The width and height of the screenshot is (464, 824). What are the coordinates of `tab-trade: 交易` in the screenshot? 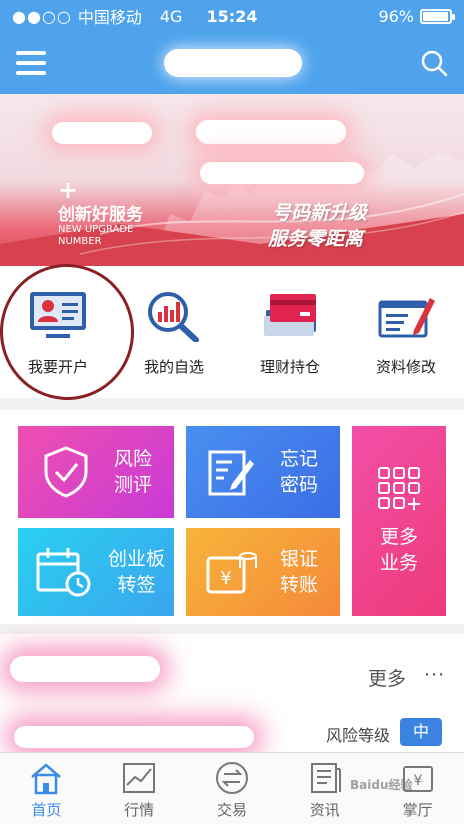 It's located at (232, 790).